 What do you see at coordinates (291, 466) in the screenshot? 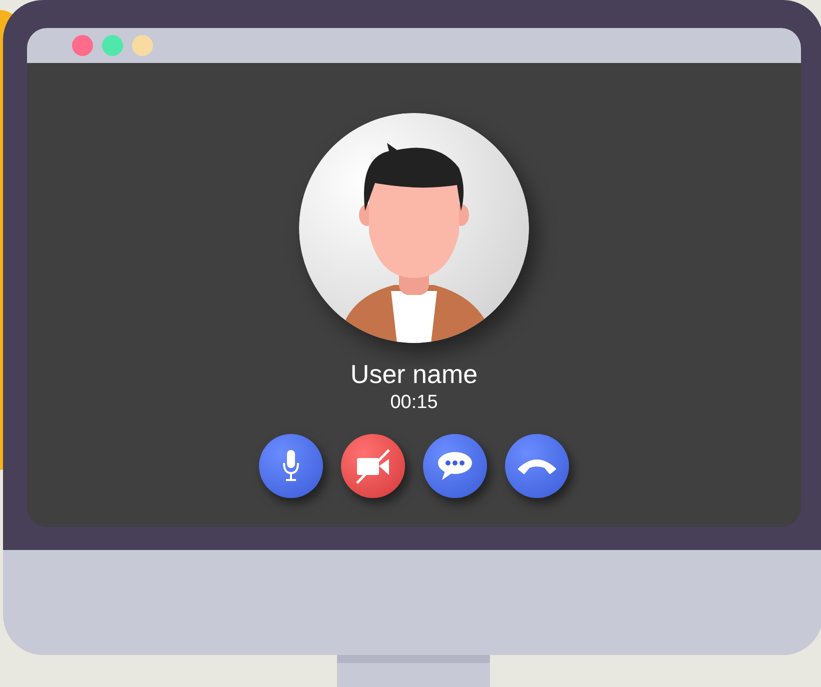
I see `microphone-icon` at bounding box center [291, 466].